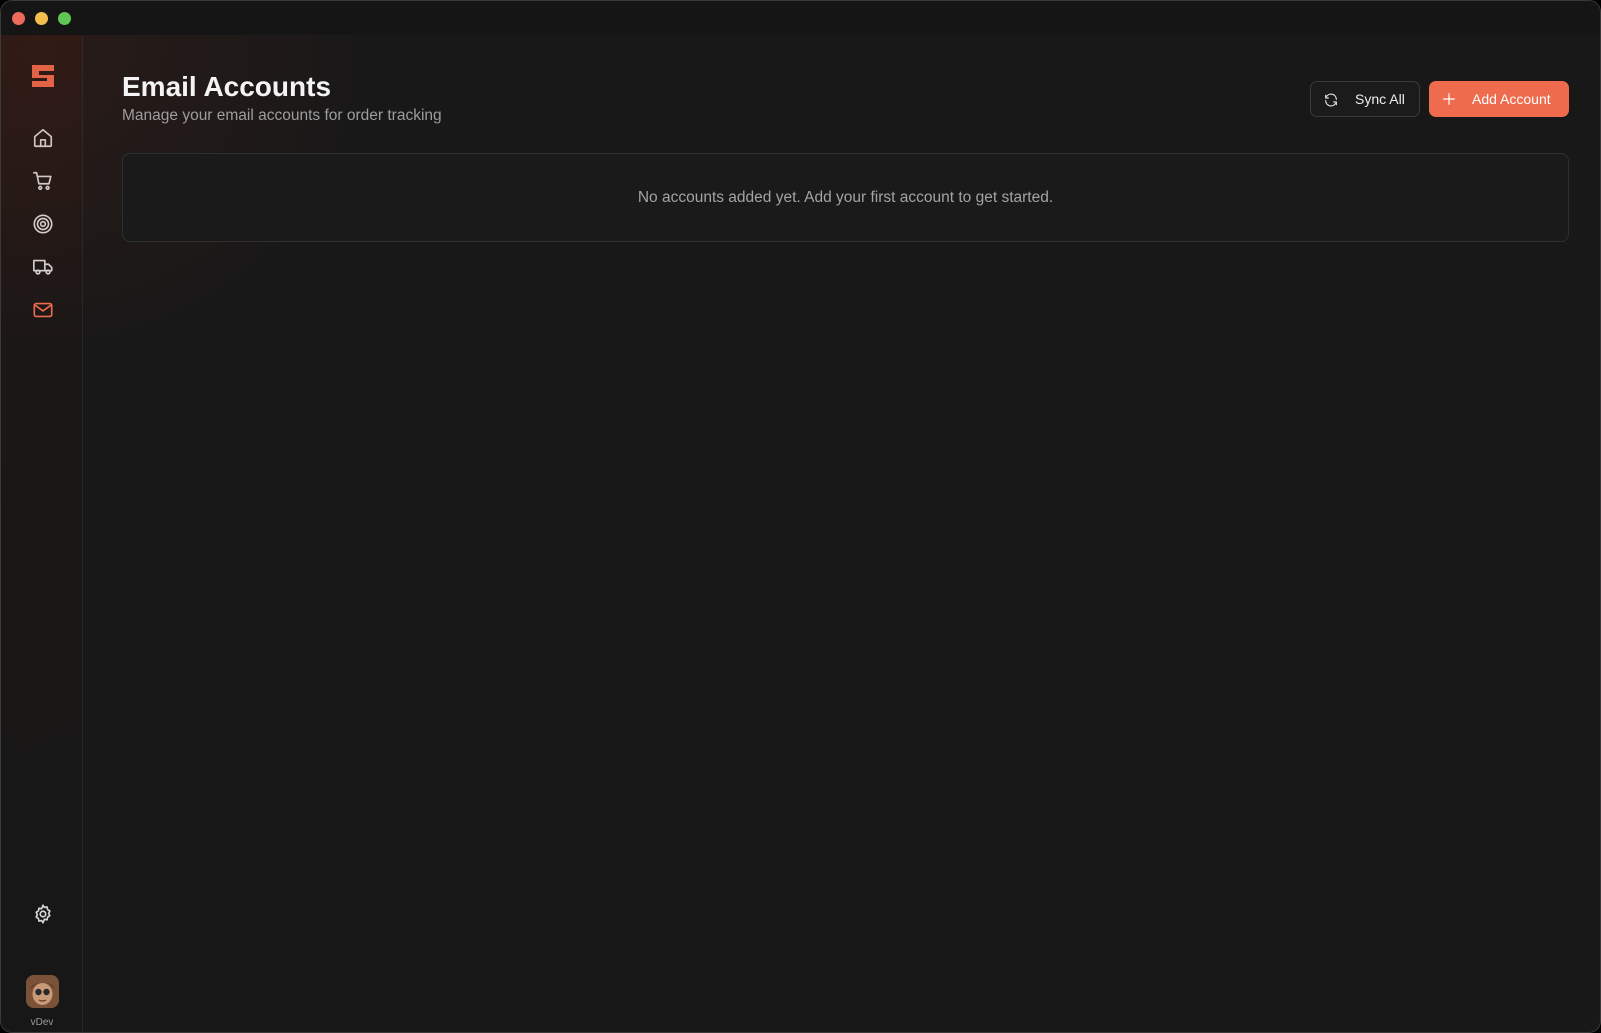  I want to click on target-icon, so click(43, 224).